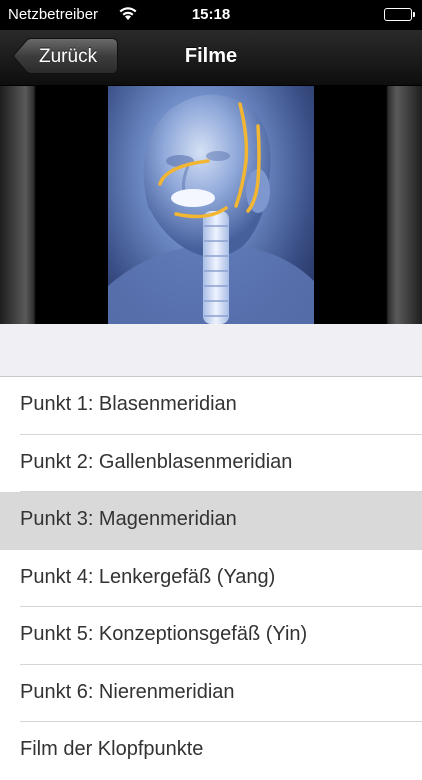  I want to click on list-item-label: Punkt 6: Nierenmeridian, so click(127, 691).